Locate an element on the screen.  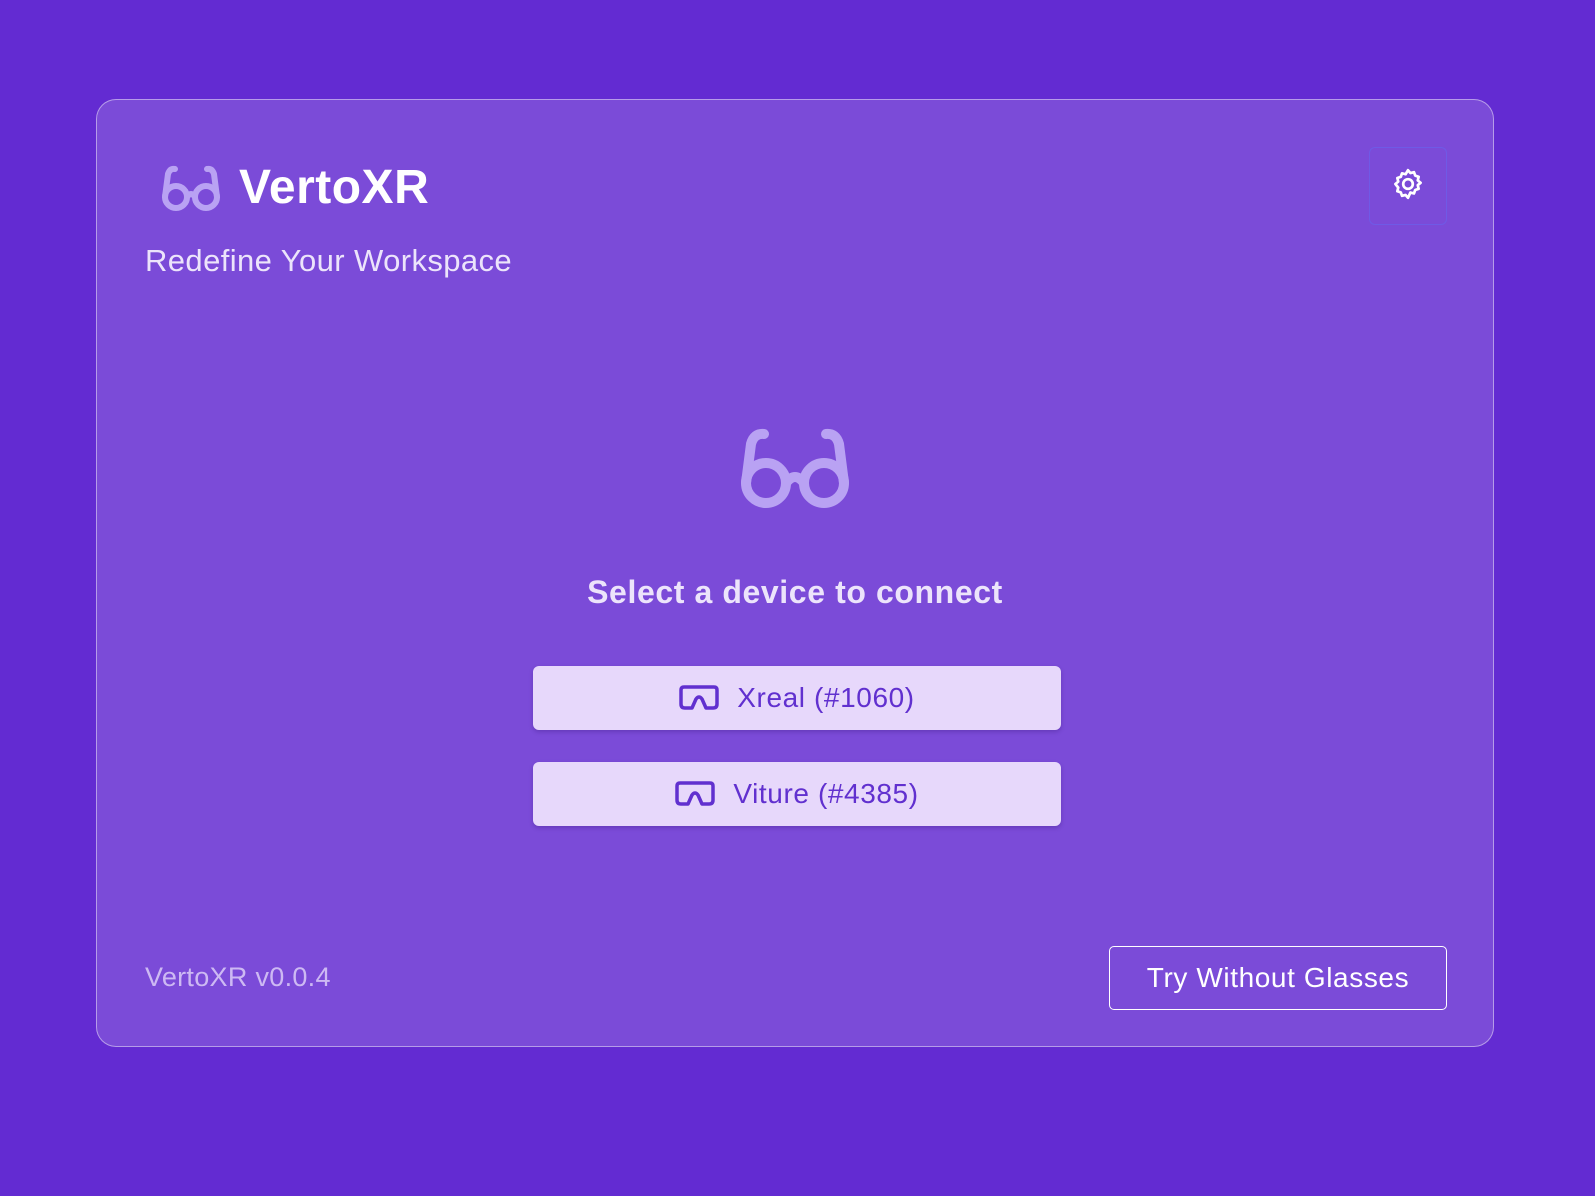
connect-prompt: Select a device to connect is located at coordinates (795, 592).